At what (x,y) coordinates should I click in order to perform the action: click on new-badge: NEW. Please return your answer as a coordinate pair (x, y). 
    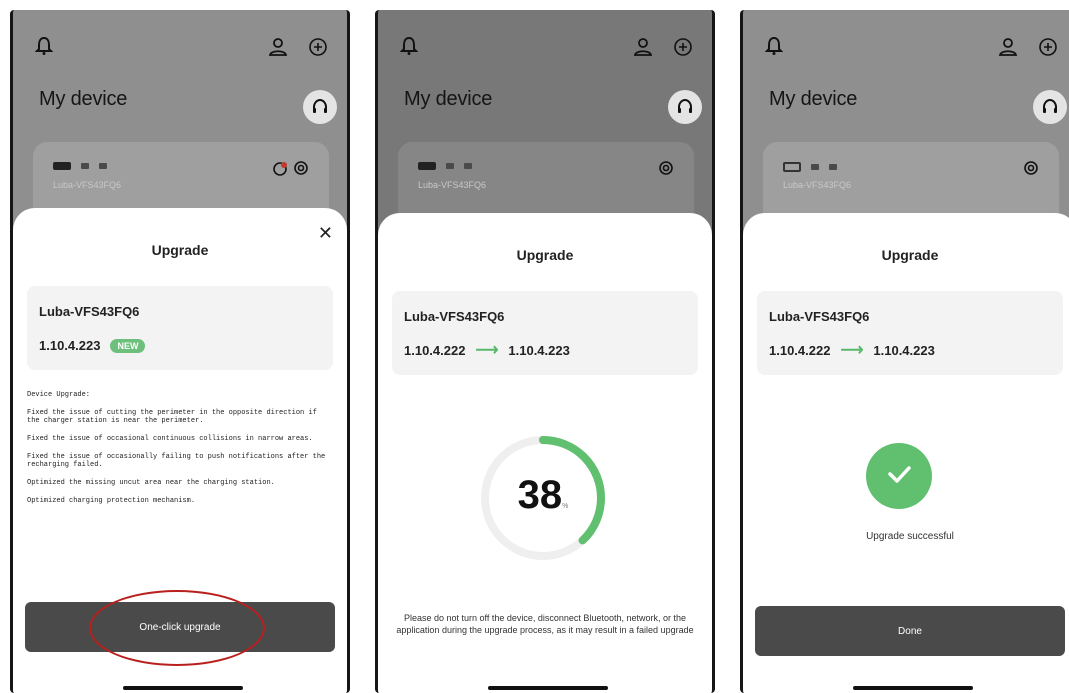
    Looking at the image, I should click on (128, 345).